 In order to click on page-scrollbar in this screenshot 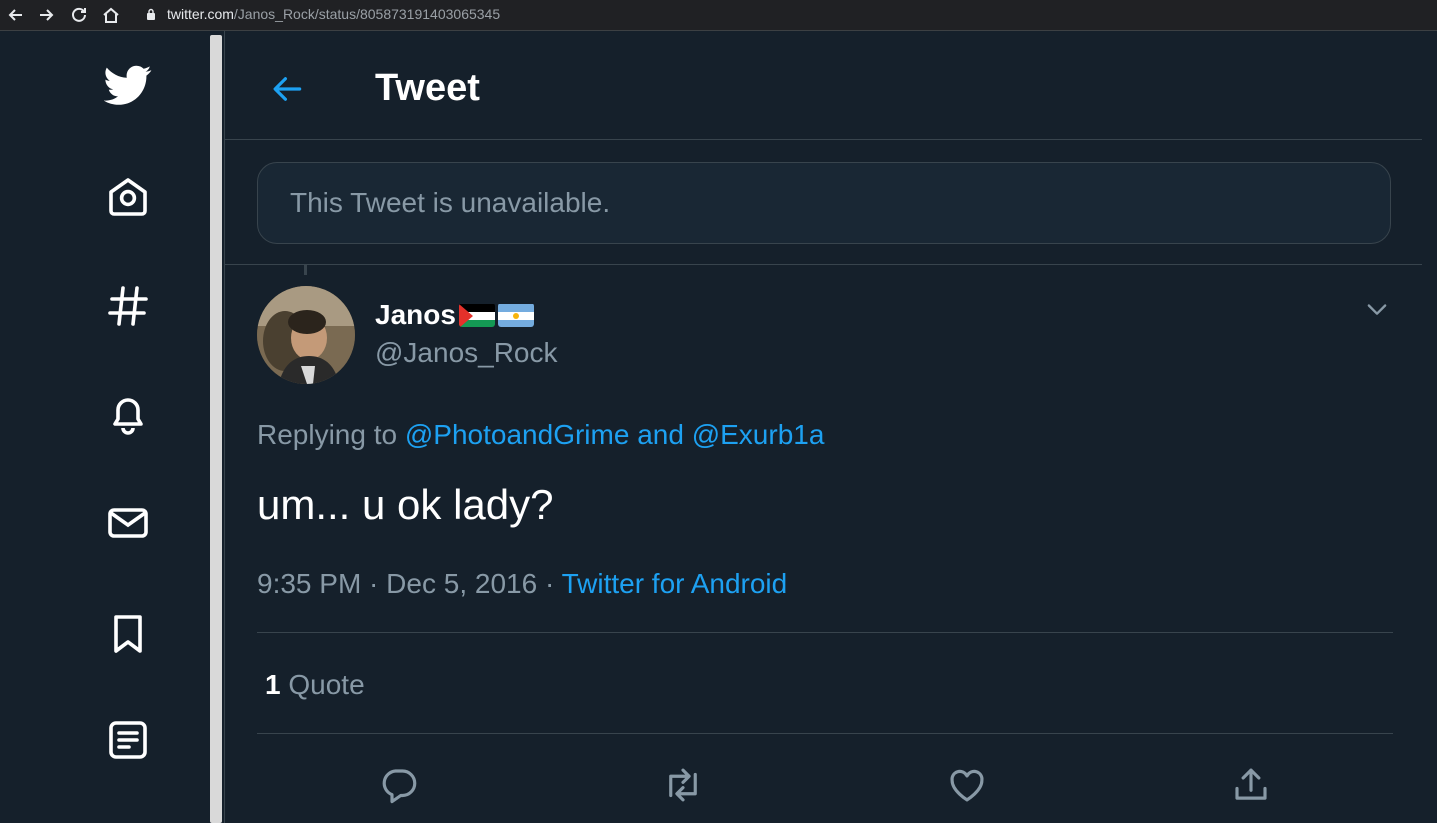, I will do `click(217, 427)`.